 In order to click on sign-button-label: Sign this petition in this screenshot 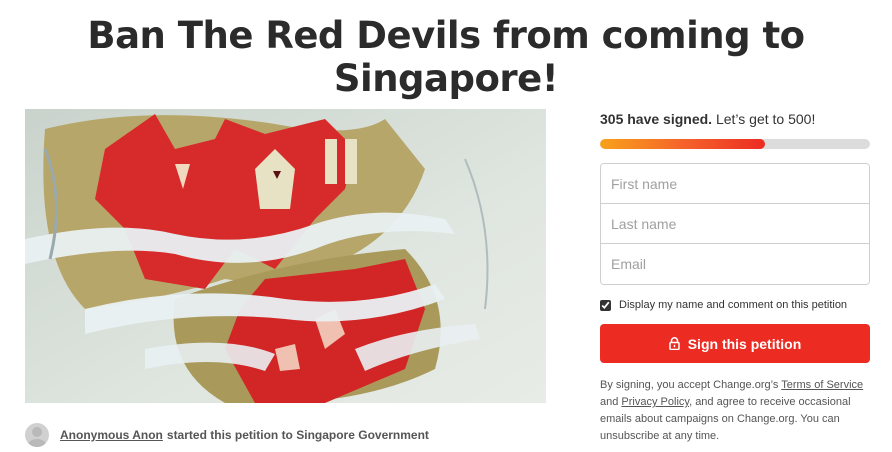, I will do `click(744, 343)`.